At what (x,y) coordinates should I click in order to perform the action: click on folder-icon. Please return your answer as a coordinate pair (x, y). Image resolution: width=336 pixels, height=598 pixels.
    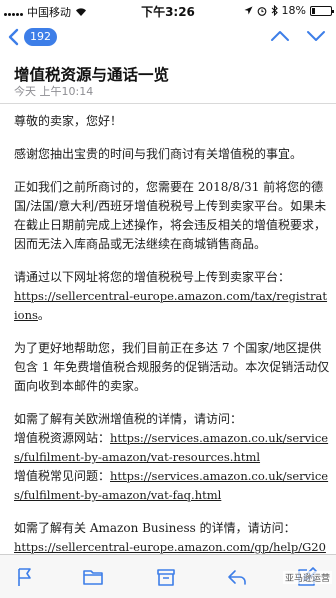
    Looking at the image, I should click on (93, 577).